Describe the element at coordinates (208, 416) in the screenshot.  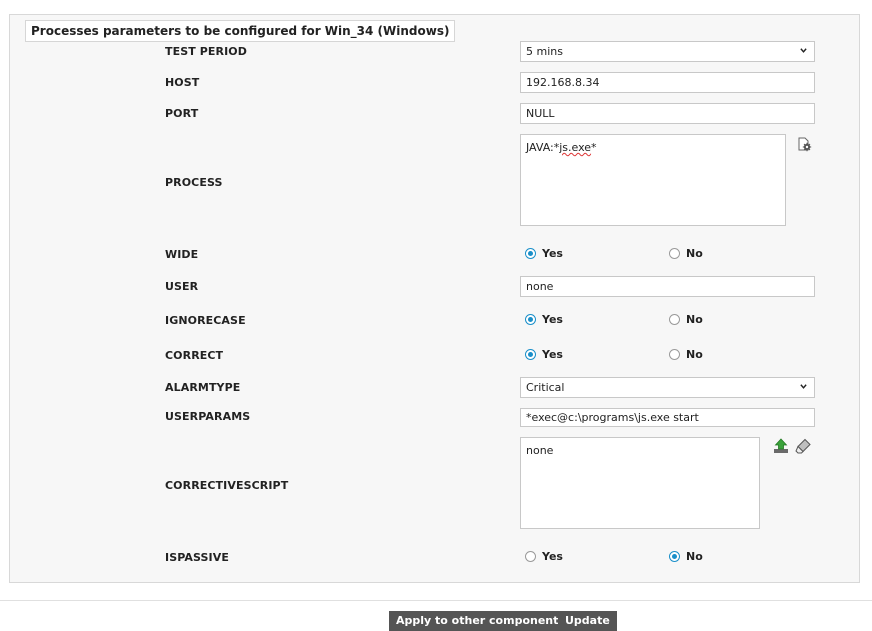
I see `userparams-label: USERPARAMS` at that location.